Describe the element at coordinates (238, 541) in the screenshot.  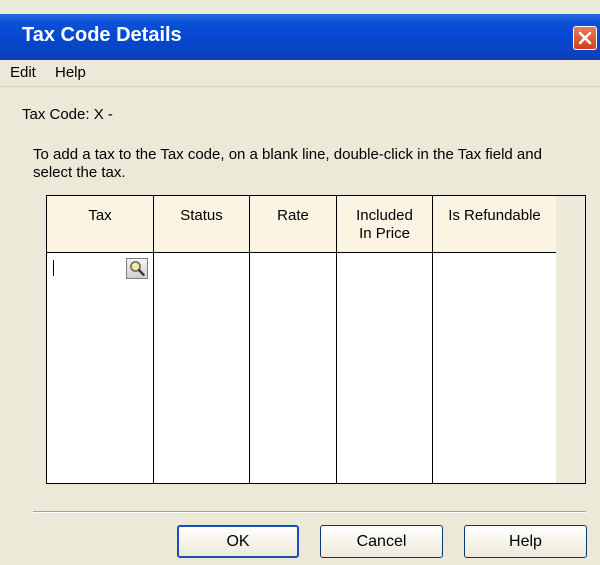
I see `ok-button: OK` at that location.